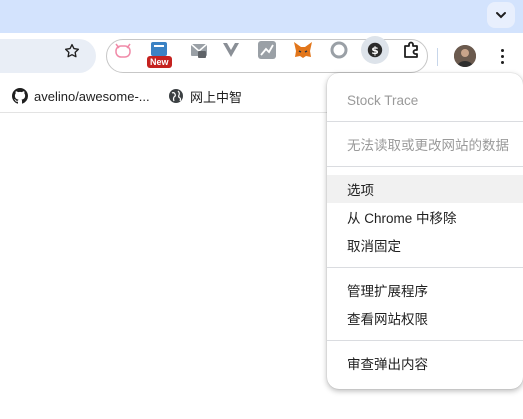 The image size is (523, 419). Describe the element at coordinates (20, 96) in the screenshot. I see `github-icon` at that location.